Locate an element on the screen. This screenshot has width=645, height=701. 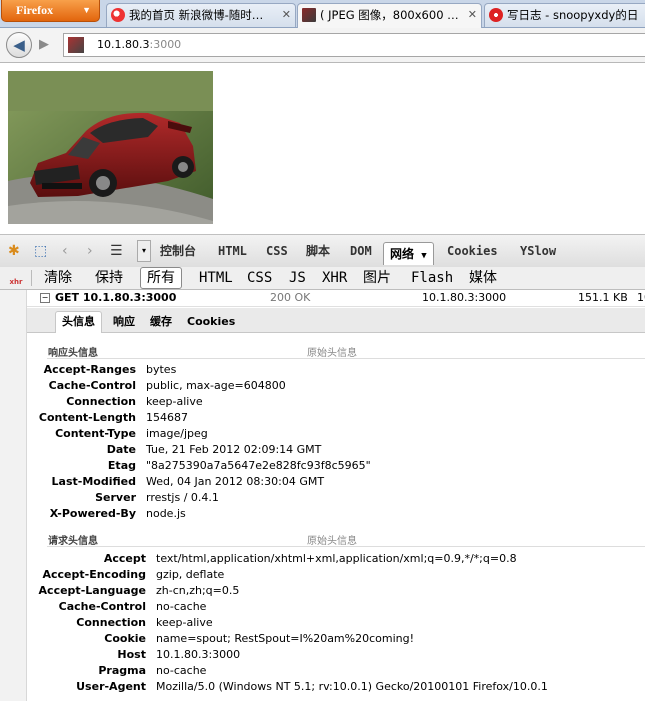
xhr-icon: xhr is located at coordinates (16, 278).